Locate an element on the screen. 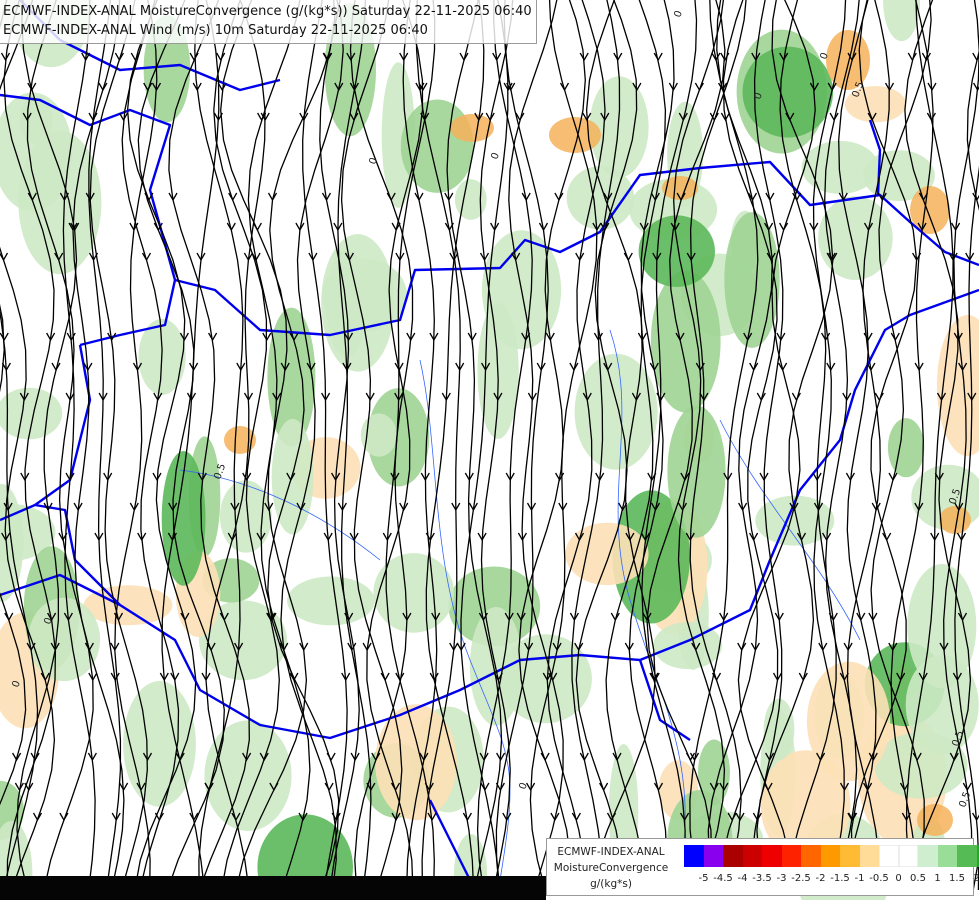 This screenshot has height=900, width=979. legend-tick: -2.5 is located at coordinates (801, 878).